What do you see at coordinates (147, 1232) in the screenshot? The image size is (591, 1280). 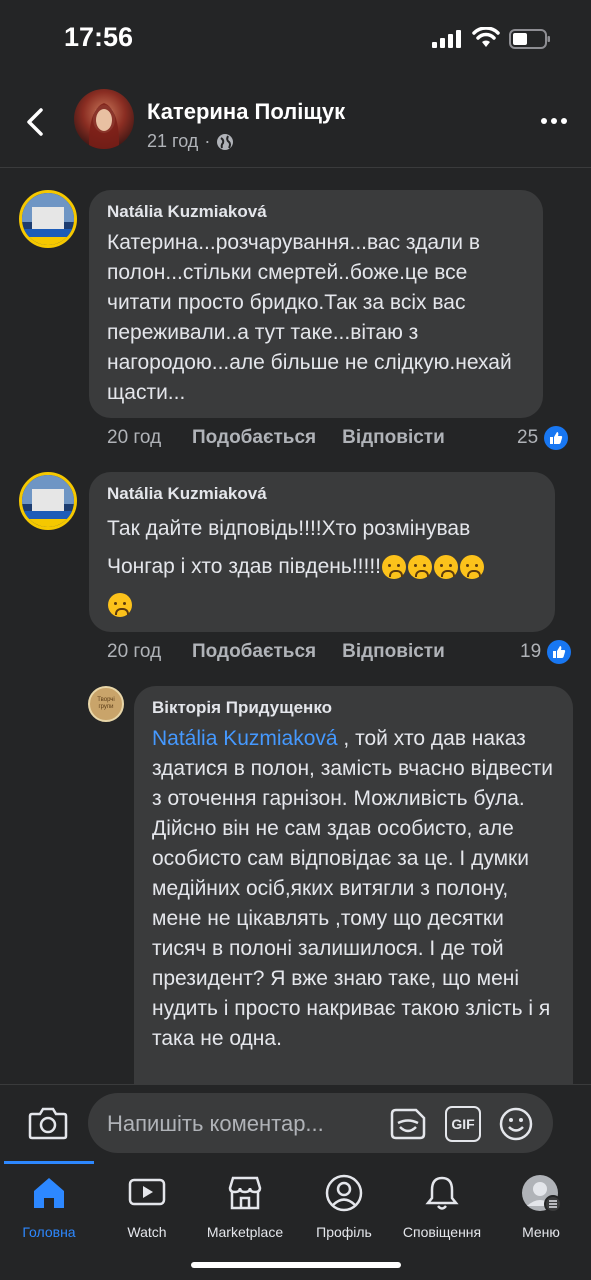 I see `tab-label: Watch` at bounding box center [147, 1232].